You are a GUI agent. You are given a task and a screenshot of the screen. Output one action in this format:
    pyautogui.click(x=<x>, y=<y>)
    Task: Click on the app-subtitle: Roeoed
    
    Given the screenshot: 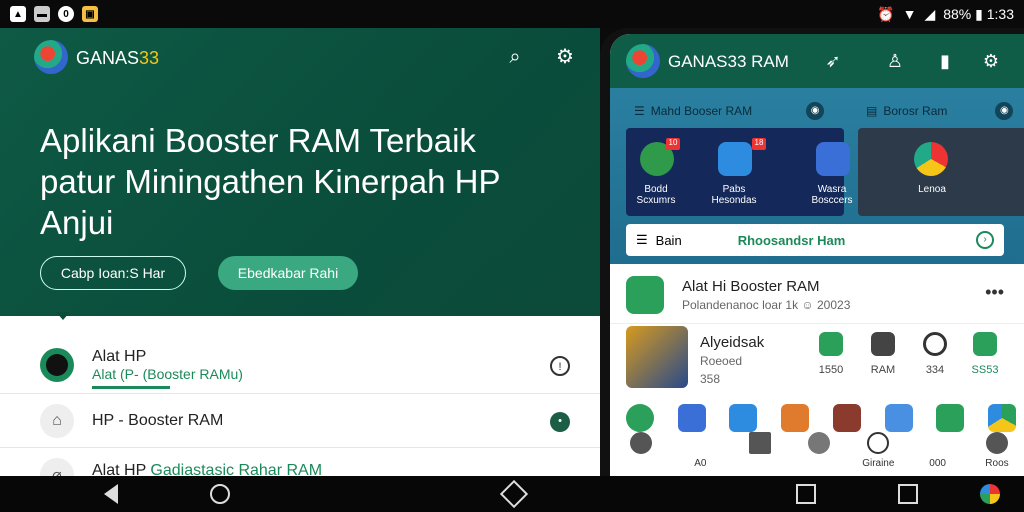 What is the action you would take?
    pyautogui.click(x=721, y=361)
    